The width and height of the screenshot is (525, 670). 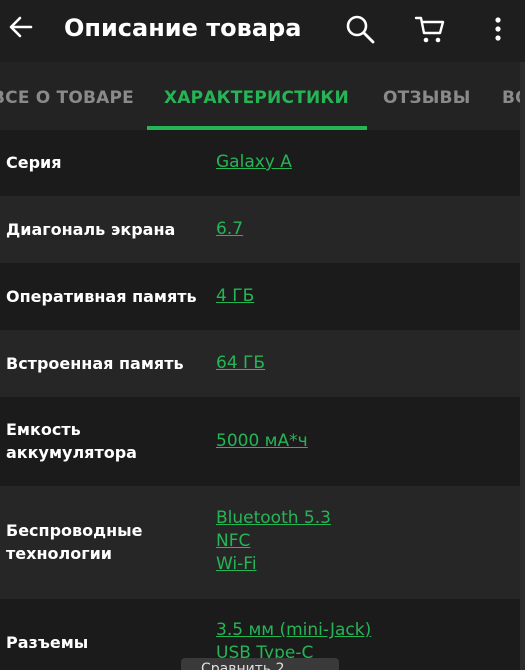 I want to click on spec-name: Серия, so click(x=34, y=162).